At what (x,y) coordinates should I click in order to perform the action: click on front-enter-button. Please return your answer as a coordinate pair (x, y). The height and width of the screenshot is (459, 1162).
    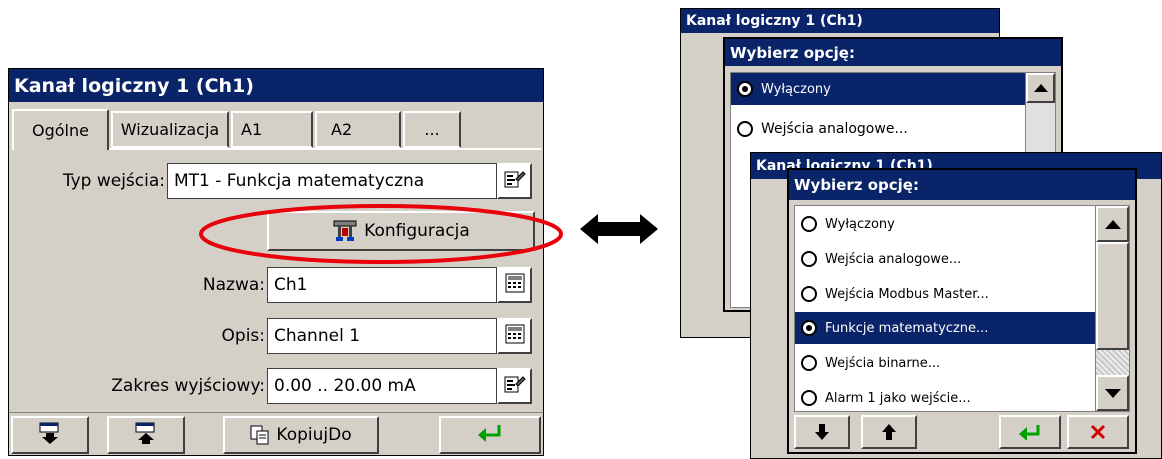
    Looking at the image, I should click on (1030, 432).